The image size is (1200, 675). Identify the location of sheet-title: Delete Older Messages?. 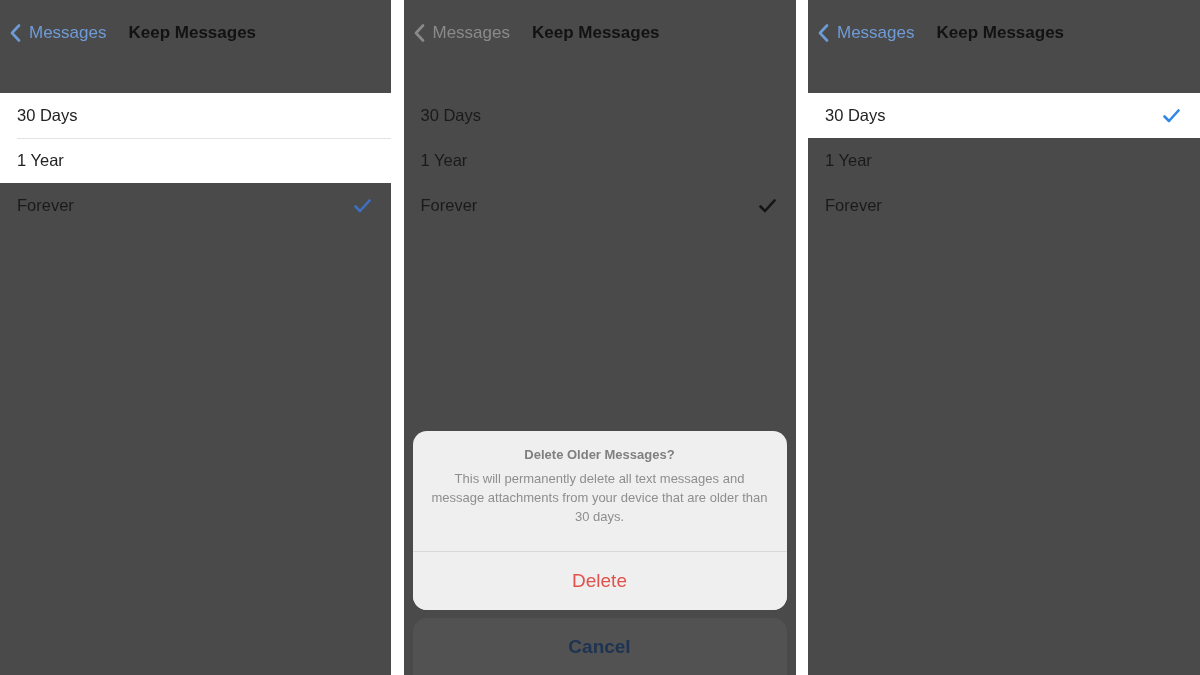
(599, 455).